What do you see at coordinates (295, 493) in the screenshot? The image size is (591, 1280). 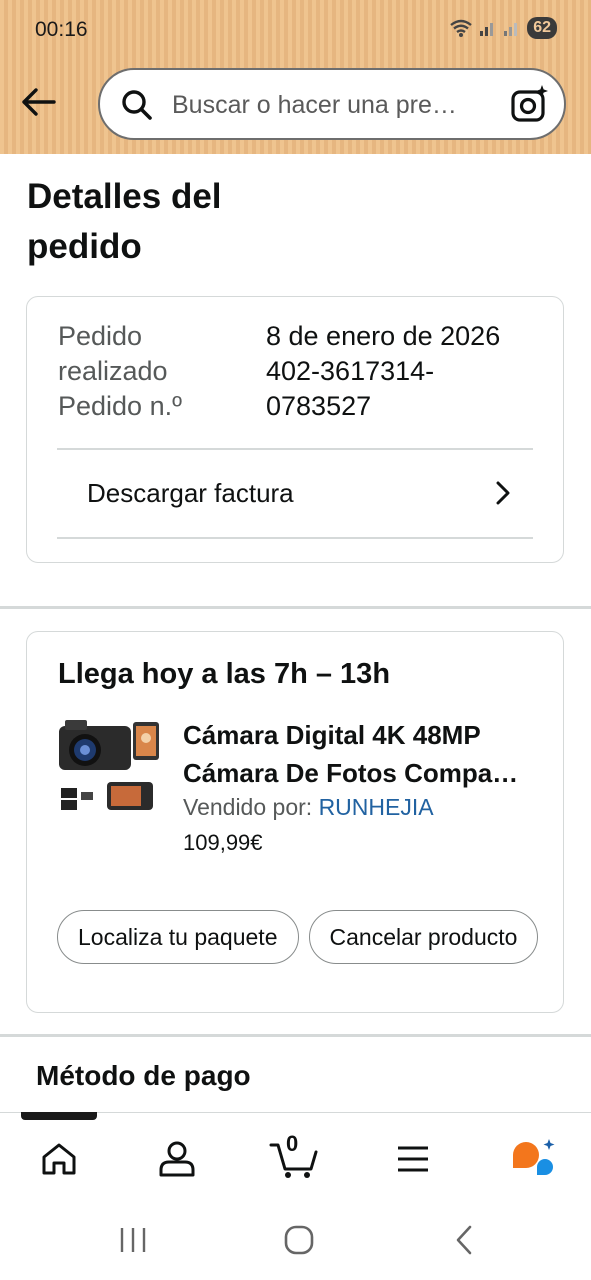 I see `download-invoice-row: Descargar factura` at bounding box center [295, 493].